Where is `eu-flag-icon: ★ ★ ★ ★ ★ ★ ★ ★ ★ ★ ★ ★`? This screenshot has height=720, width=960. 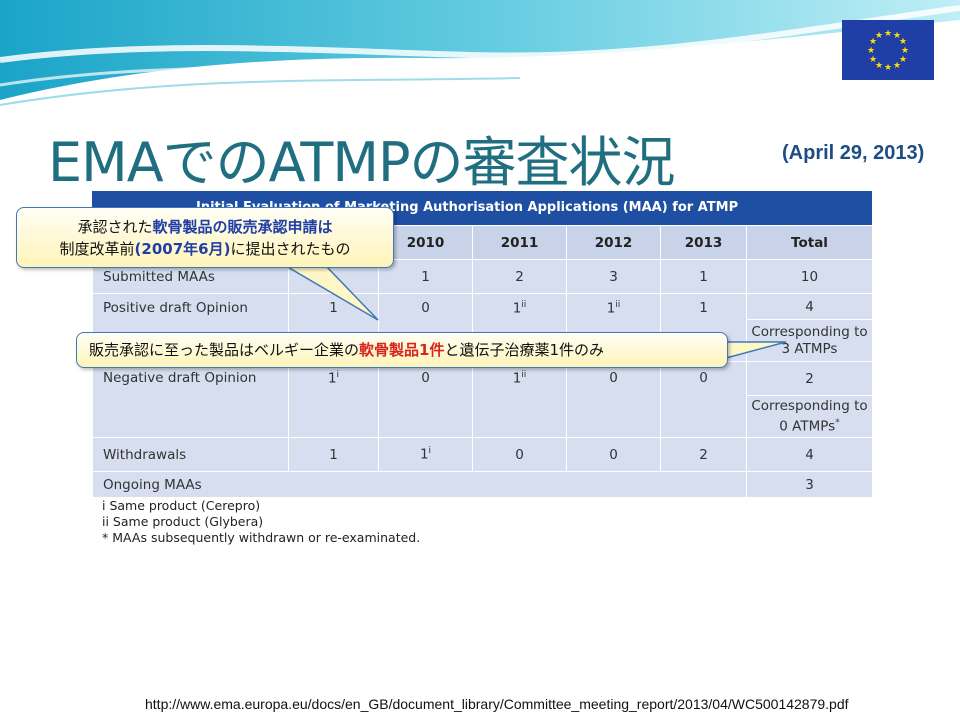 eu-flag-icon: ★ ★ ★ ★ ★ ★ ★ ★ ★ ★ ★ ★ is located at coordinates (888, 50).